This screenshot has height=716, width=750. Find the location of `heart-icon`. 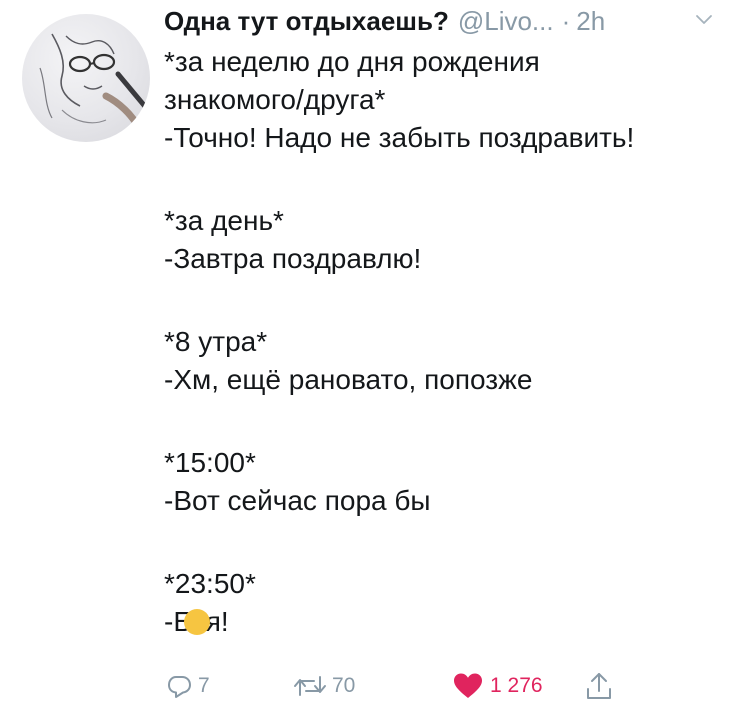

heart-icon is located at coordinates (468, 685).